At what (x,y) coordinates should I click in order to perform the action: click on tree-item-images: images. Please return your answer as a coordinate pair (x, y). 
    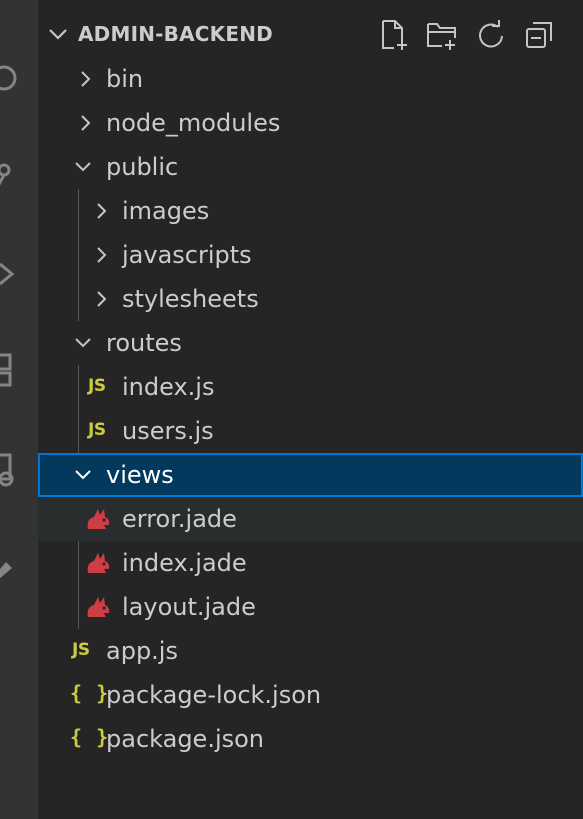
    Looking at the image, I should click on (310, 211).